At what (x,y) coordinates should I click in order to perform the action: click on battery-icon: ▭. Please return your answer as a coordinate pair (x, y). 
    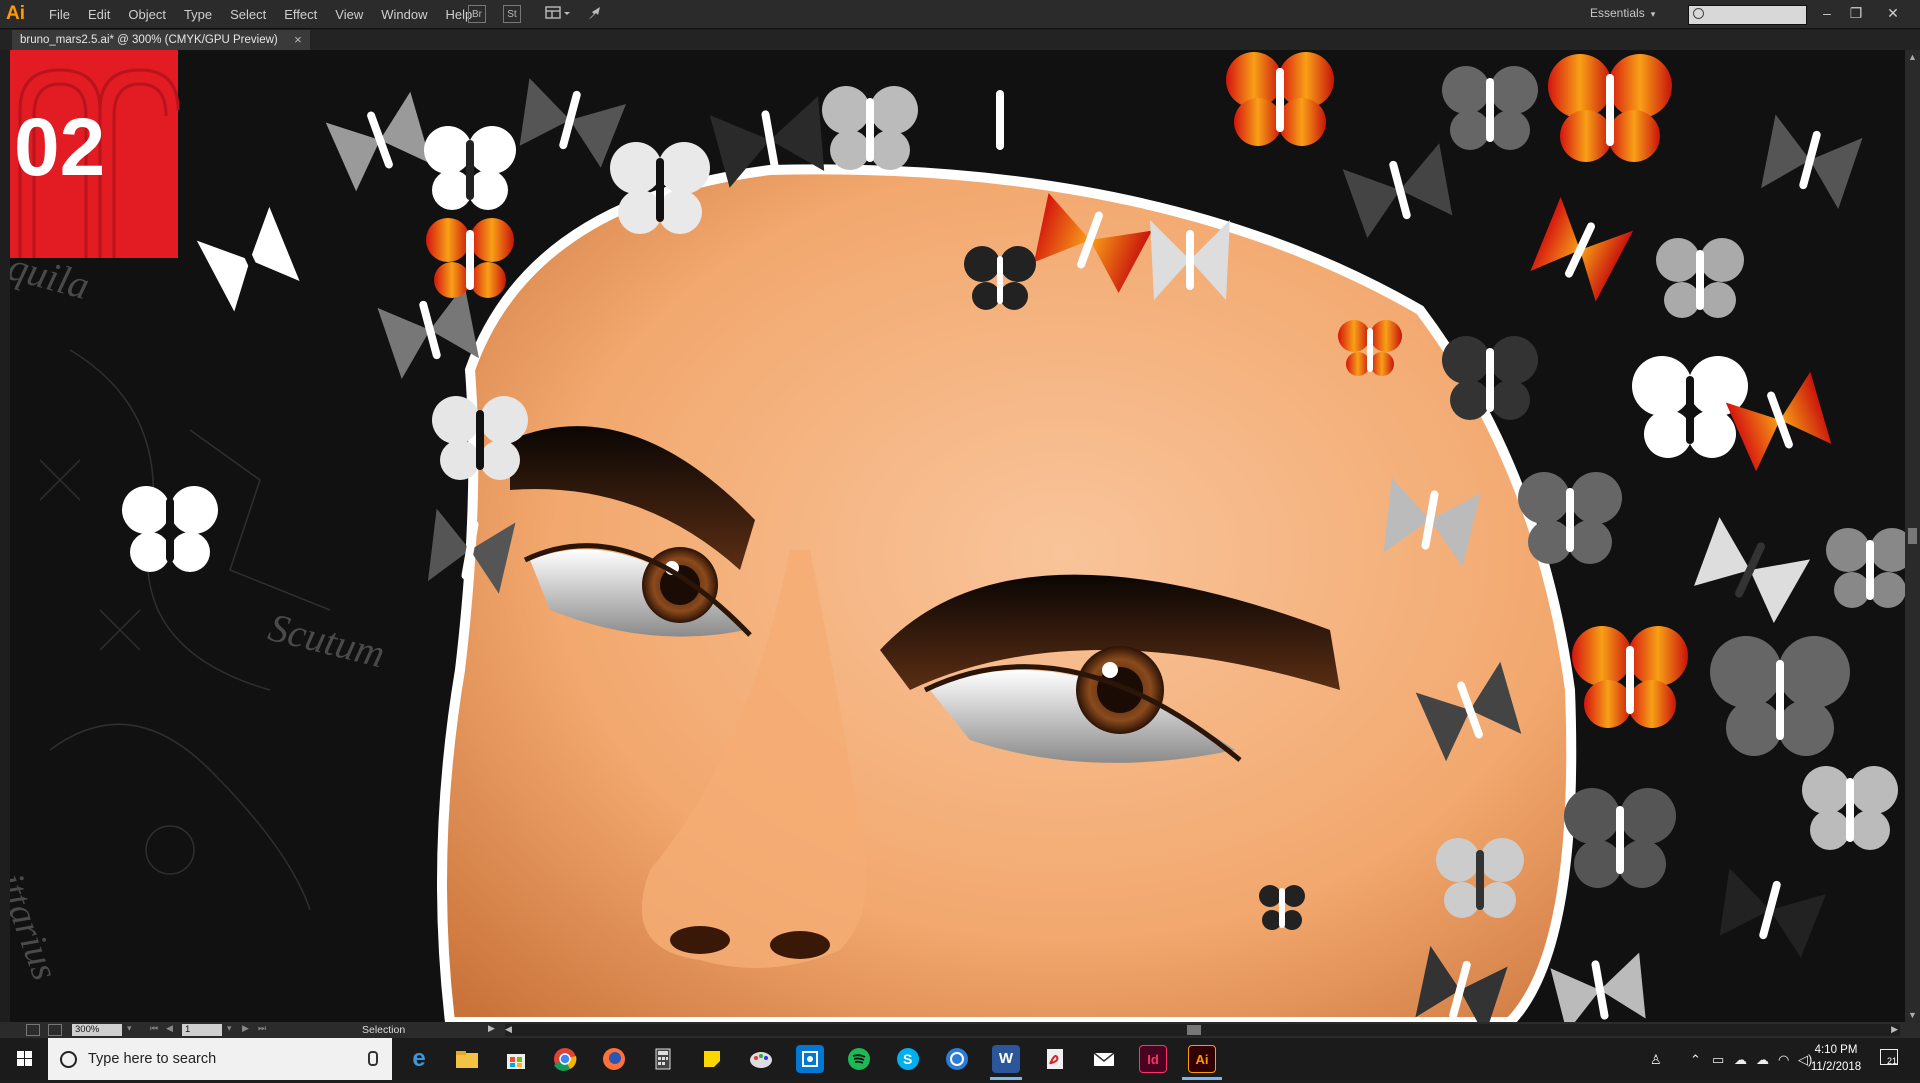
    Looking at the image, I should click on (1718, 1060).